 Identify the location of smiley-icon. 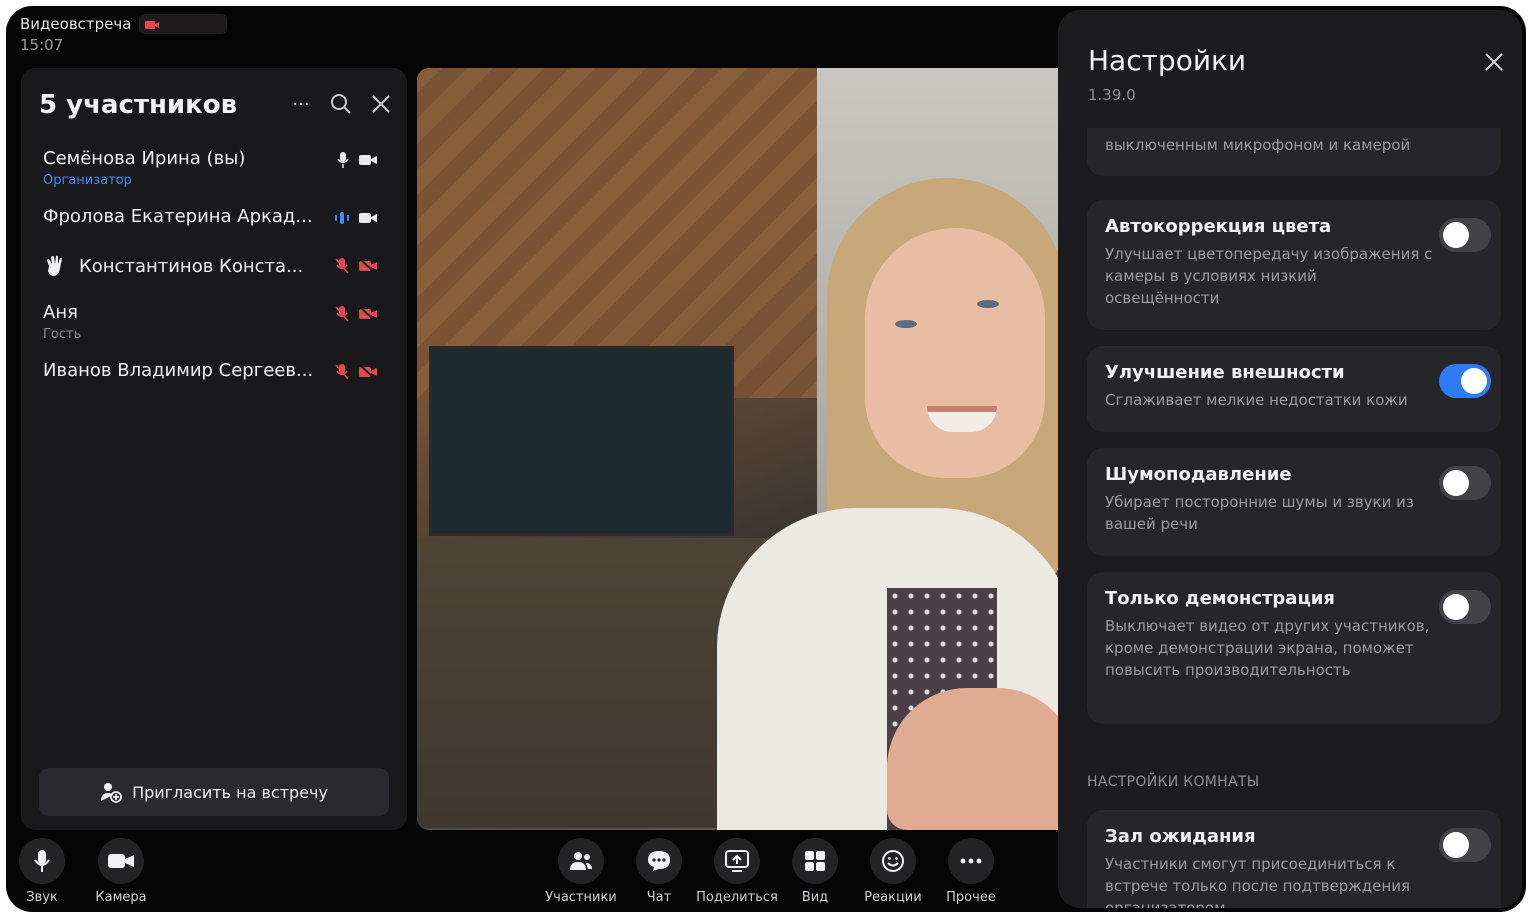
(893, 861).